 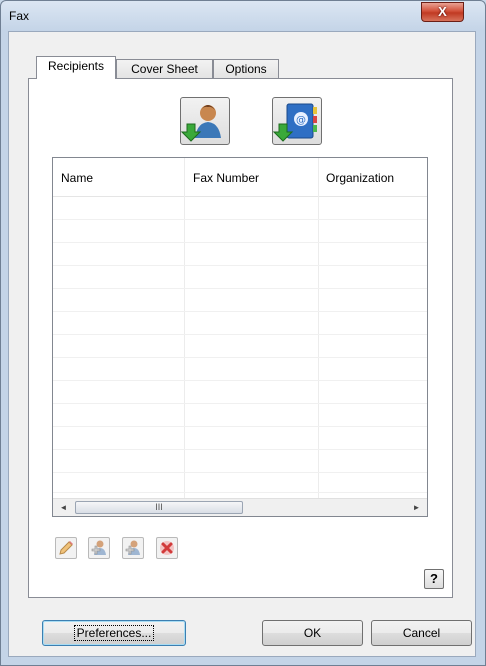 What do you see at coordinates (243, 15) in the screenshot?
I see `title-bar: Fax X` at bounding box center [243, 15].